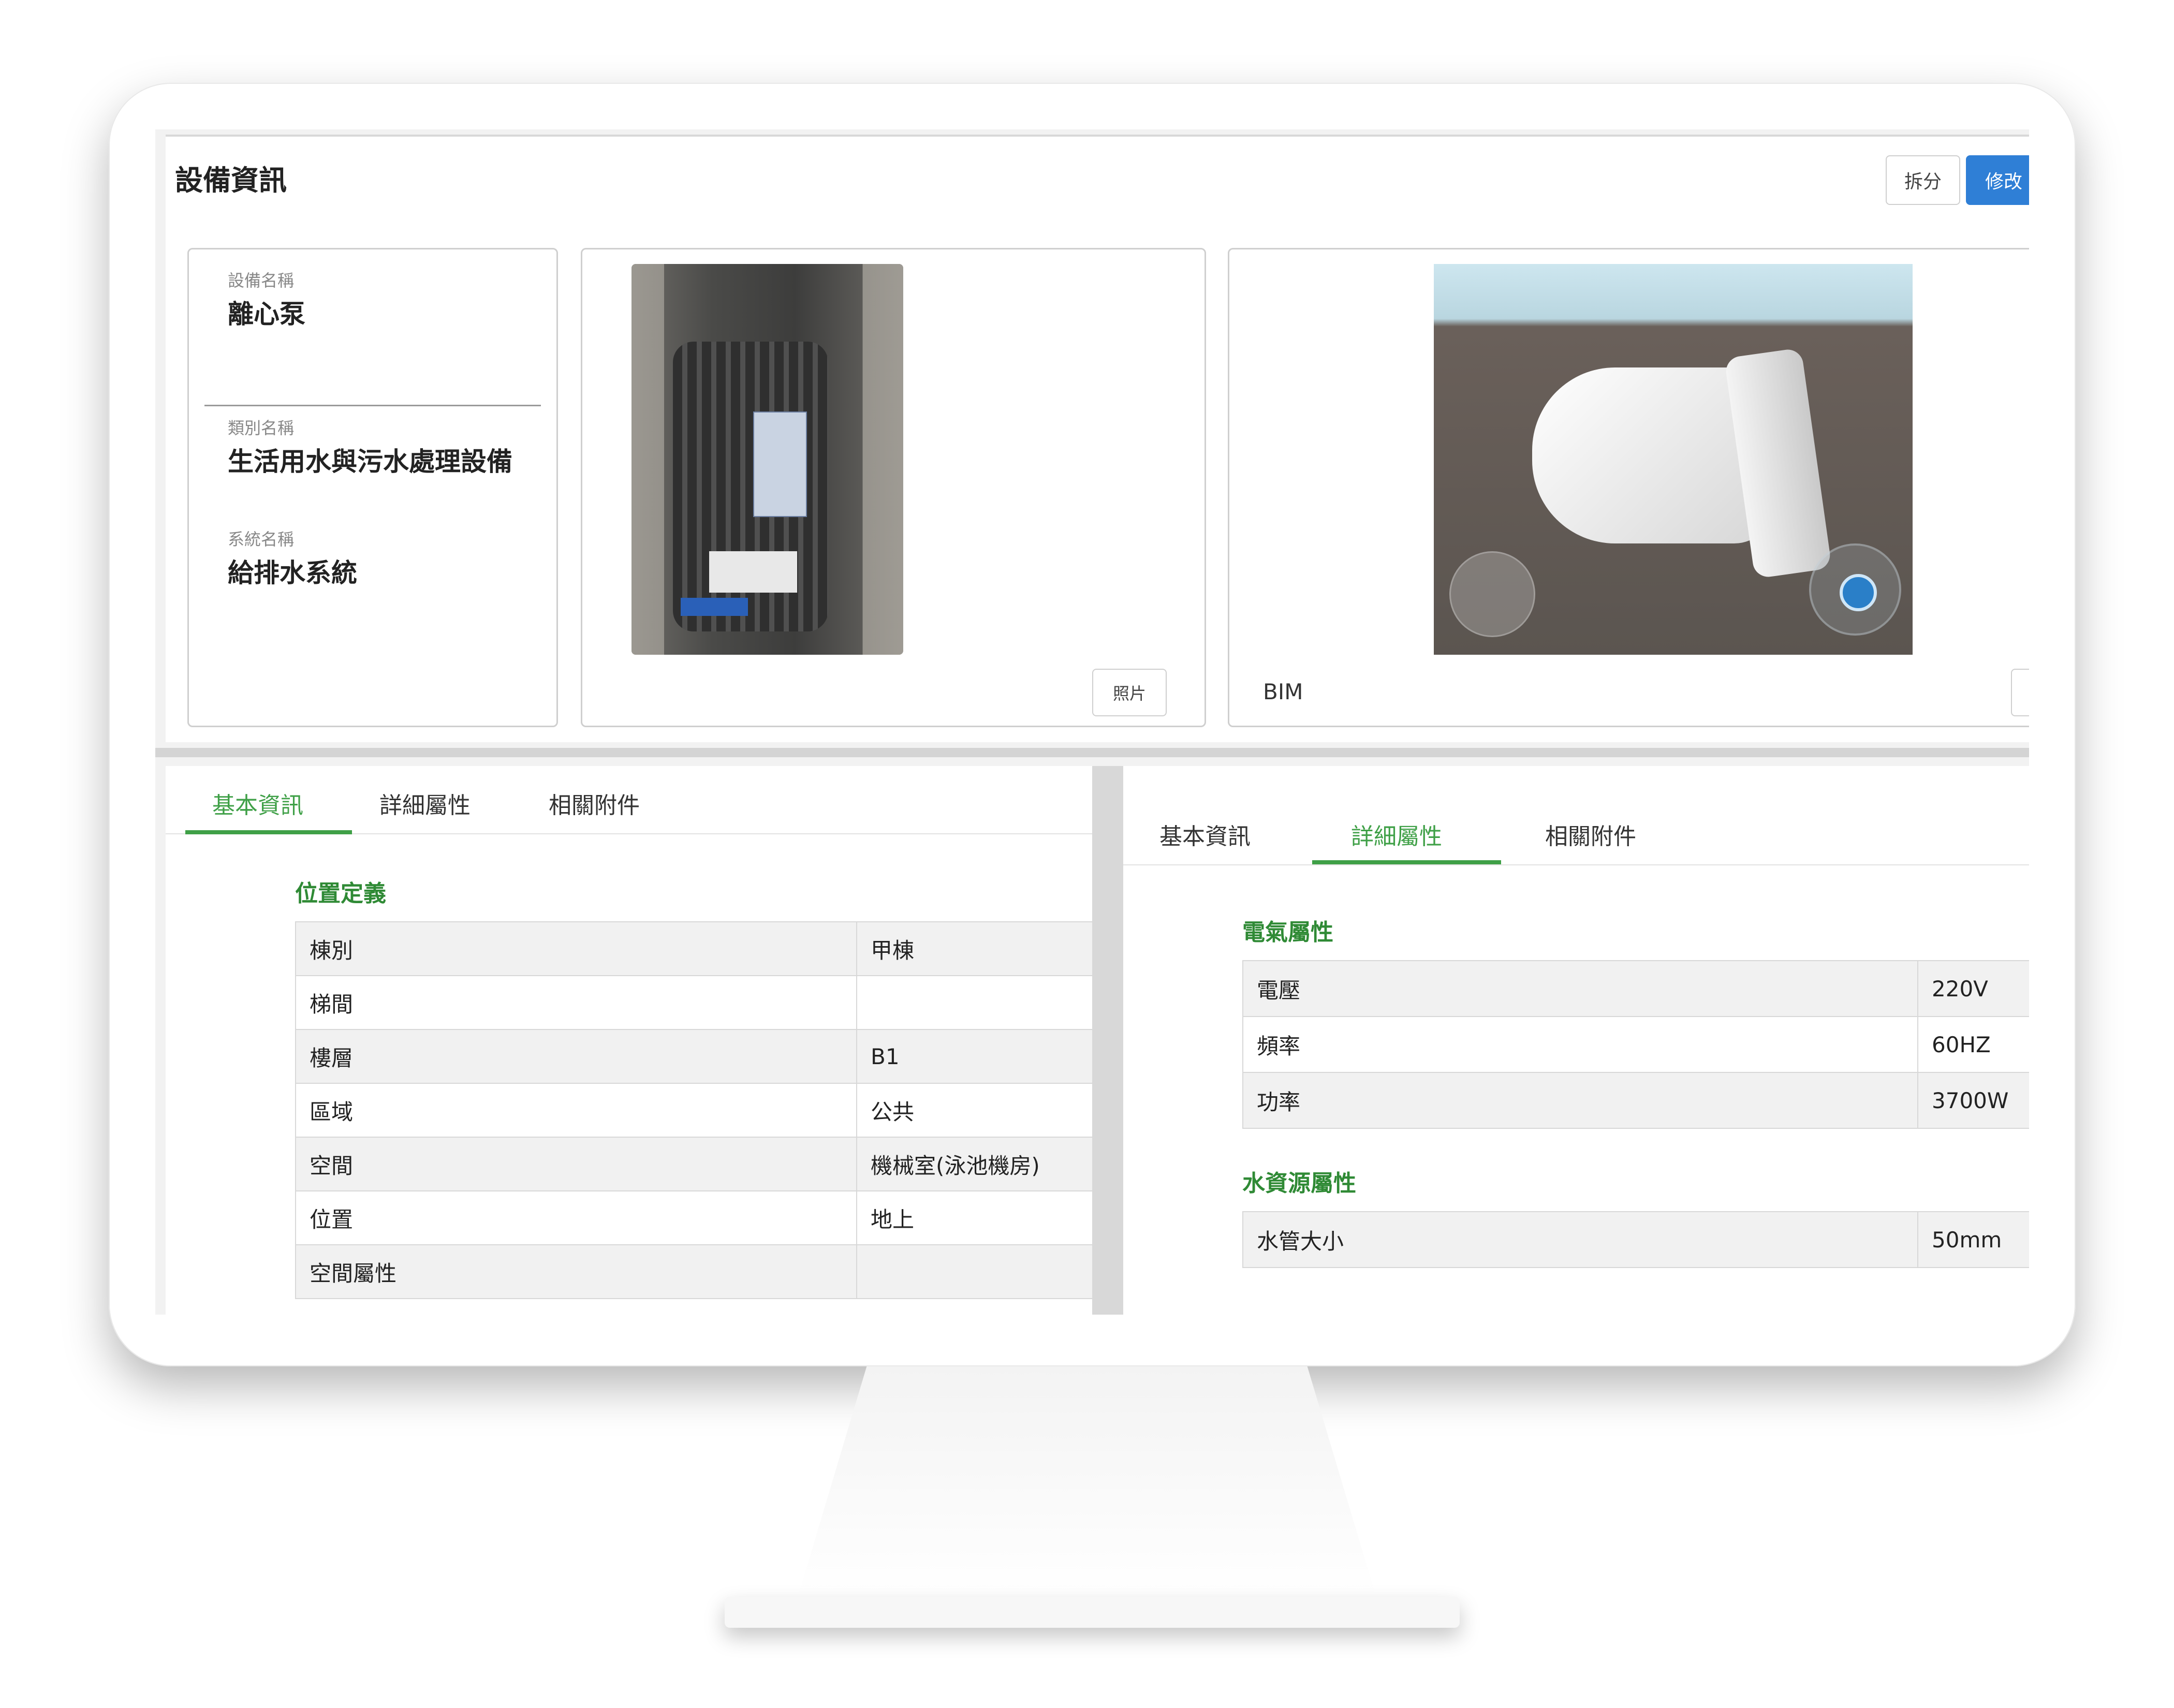 Image resolution: width=2174 pixels, height=1708 pixels. What do you see at coordinates (425, 803) in the screenshot?
I see `left-tab-detail: 詳細屬性` at bounding box center [425, 803].